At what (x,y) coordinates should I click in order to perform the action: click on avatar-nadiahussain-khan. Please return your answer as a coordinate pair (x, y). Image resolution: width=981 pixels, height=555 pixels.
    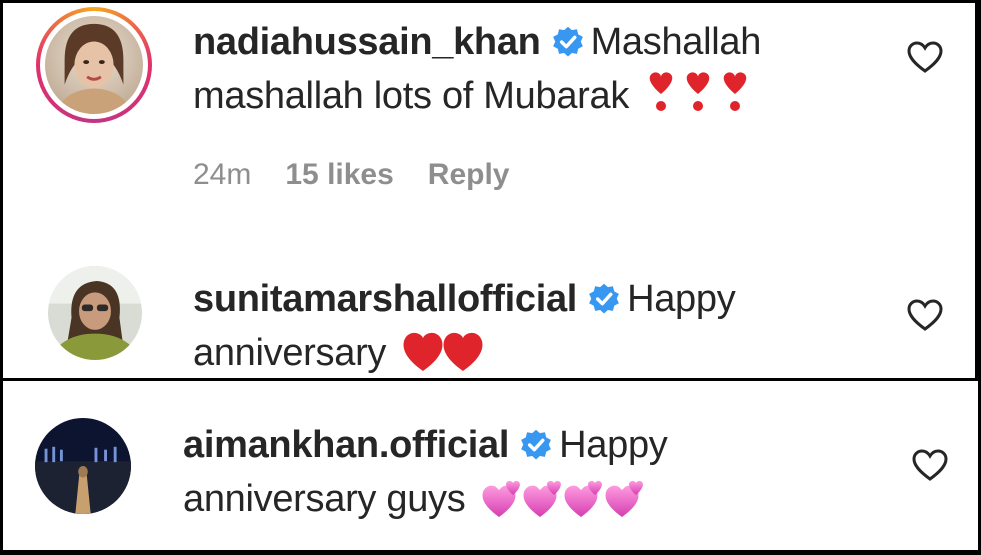
    Looking at the image, I should click on (94, 65).